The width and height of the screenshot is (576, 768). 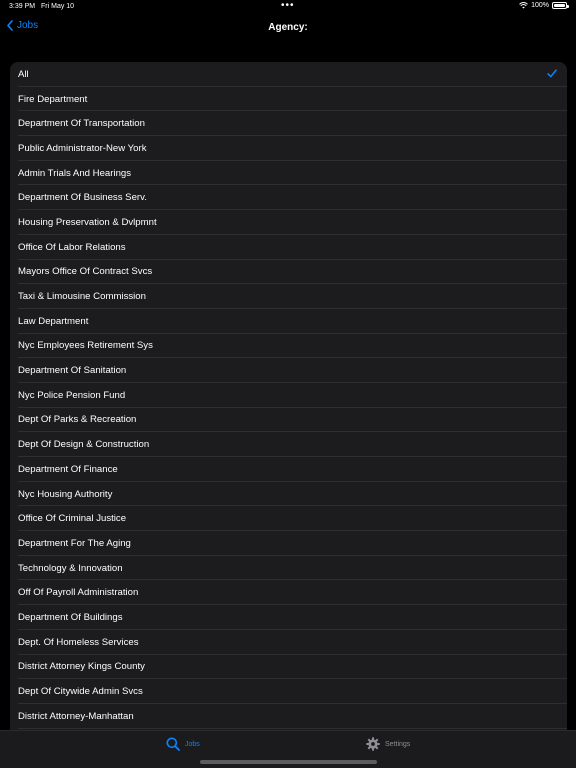 What do you see at coordinates (173, 744) in the screenshot?
I see `search-icon` at bounding box center [173, 744].